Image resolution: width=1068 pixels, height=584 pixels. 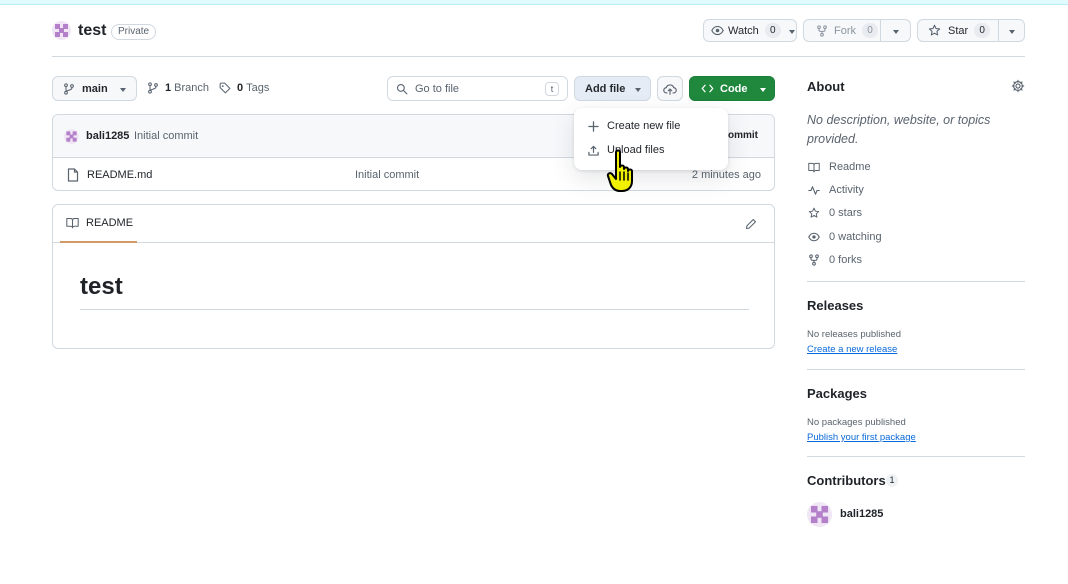 What do you see at coordinates (861, 514) in the screenshot?
I see `contributor-name: bali1285` at bounding box center [861, 514].